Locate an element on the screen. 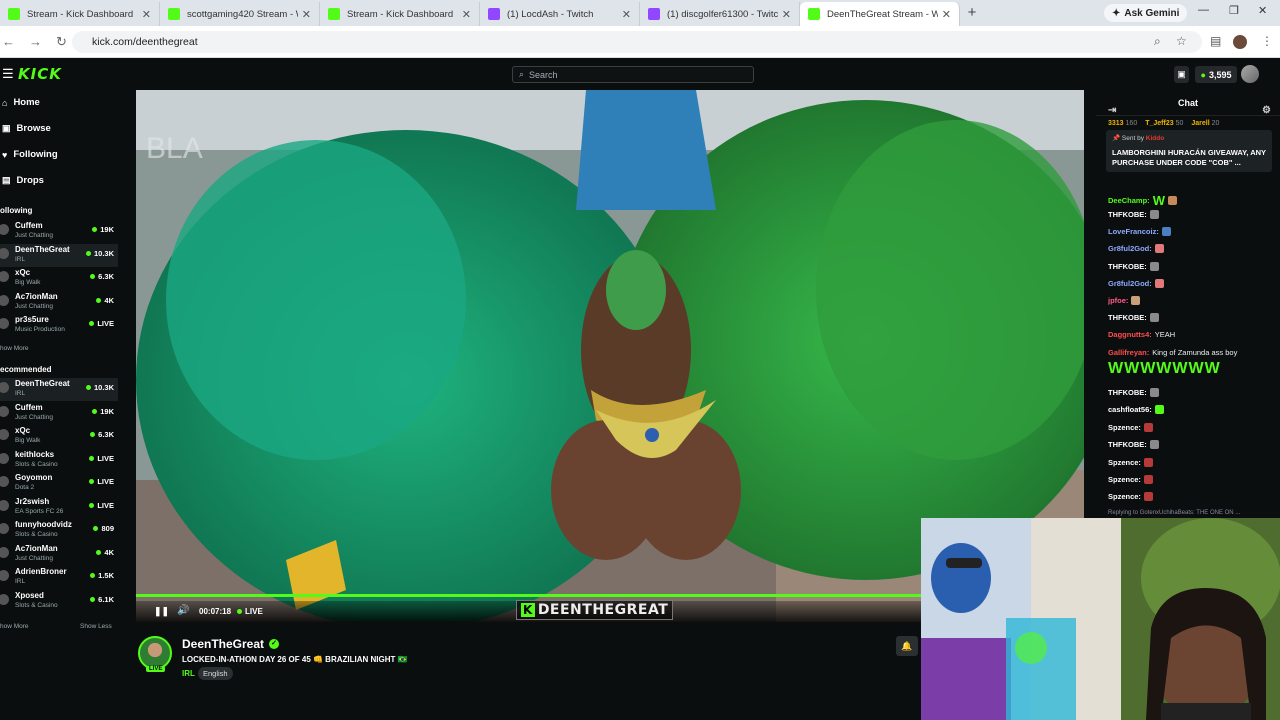 This screenshot has height=720, width=1280. bookmark-star-icon: ☆ is located at coordinates (1181, 41).